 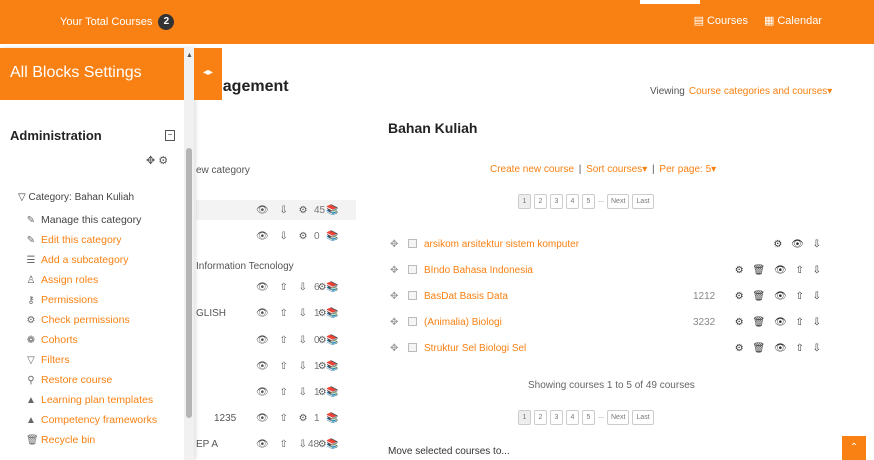 What do you see at coordinates (223, 170) in the screenshot?
I see `create-category-link: ew category` at bounding box center [223, 170].